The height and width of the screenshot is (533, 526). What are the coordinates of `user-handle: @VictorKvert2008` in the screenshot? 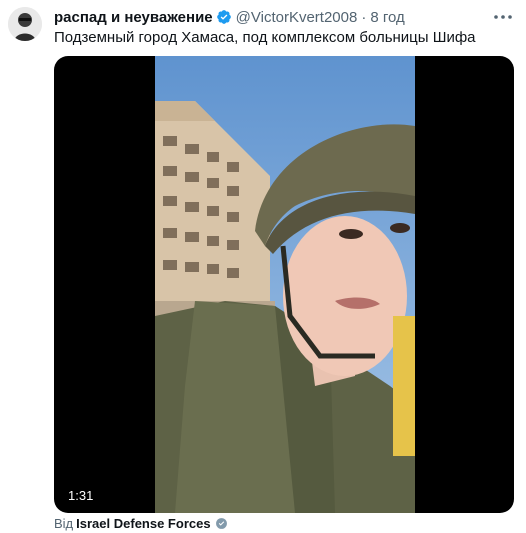 It's located at (297, 17).